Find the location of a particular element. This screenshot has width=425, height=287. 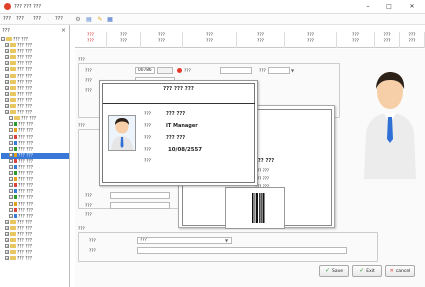

close-button: ✕ is located at coordinates (412, 6).